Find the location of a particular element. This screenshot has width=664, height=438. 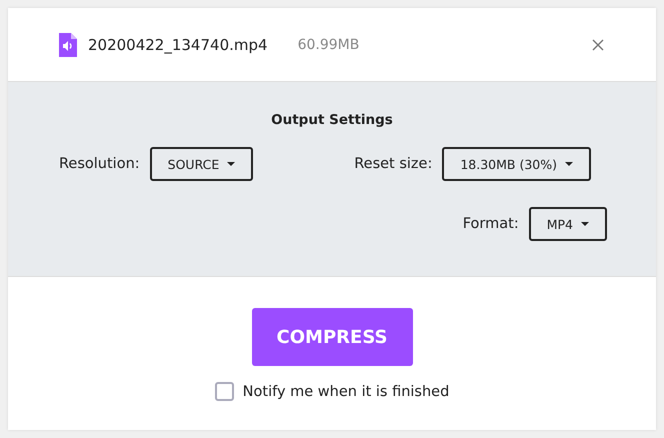

close-icon is located at coordinates (598, 44).